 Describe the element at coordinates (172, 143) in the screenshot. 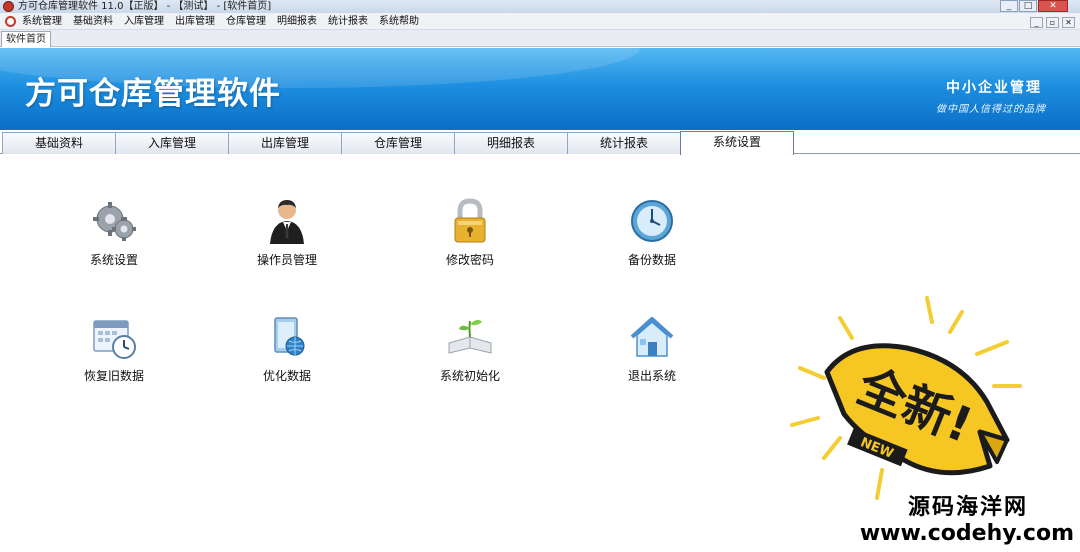

I see `tab-inbound: 入库管理` at that location.